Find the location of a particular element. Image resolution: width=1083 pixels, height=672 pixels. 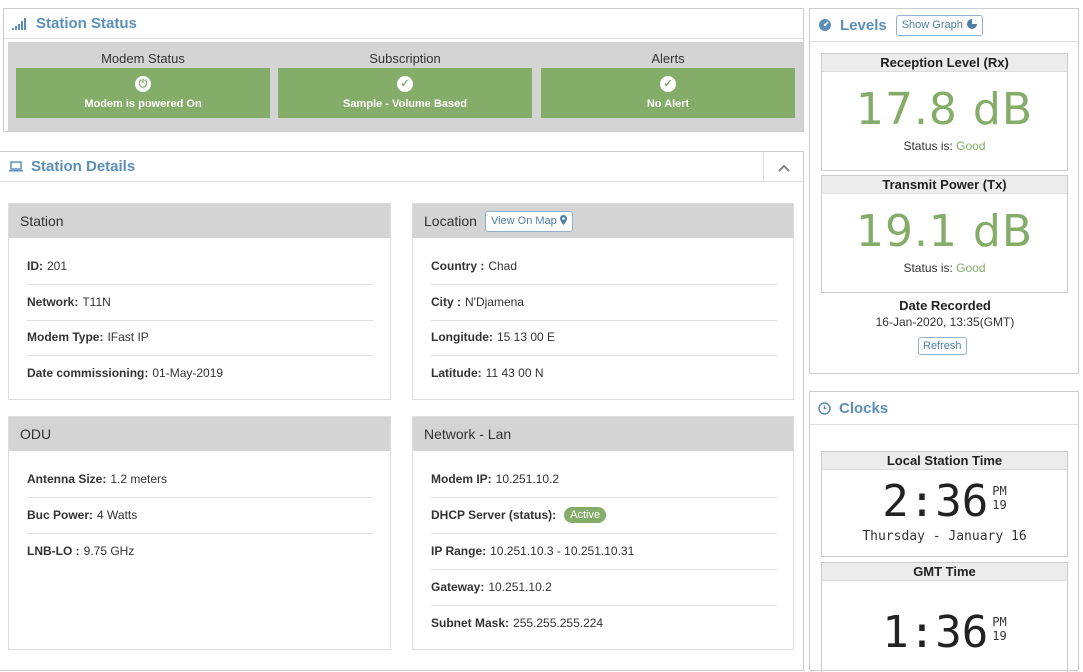

row-value: 10.251.10.3 - 10.251.10.31 is located at coordinates (562, 551).